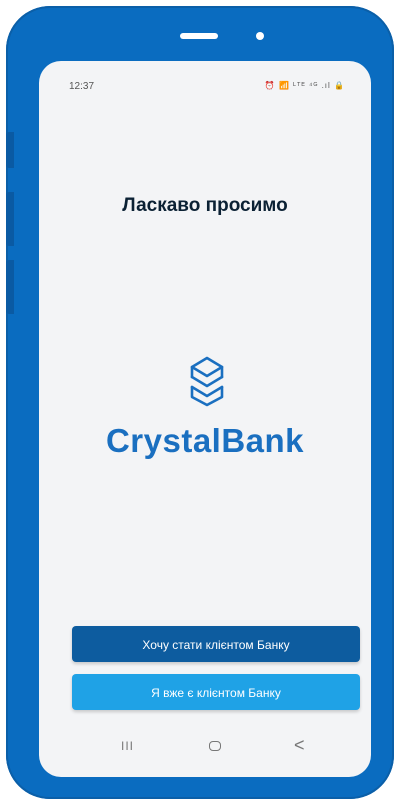 This screenshot has height=805, width=398. What do you see at coordinates (205, 205) in the screenshot?
I see `welcome-title: Ласкаво просимо` at bounding box center [205, 205].